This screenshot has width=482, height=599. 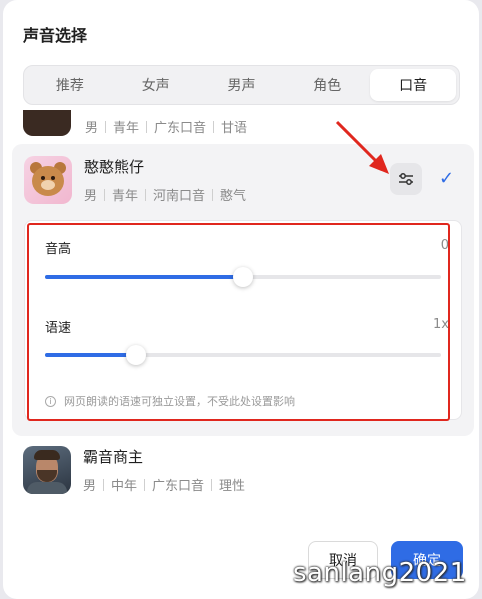 What do you see at coordinates (447, 178) in the screenshot?
I see `checkmark-icon: ✓` at bounding box center [447, 178].